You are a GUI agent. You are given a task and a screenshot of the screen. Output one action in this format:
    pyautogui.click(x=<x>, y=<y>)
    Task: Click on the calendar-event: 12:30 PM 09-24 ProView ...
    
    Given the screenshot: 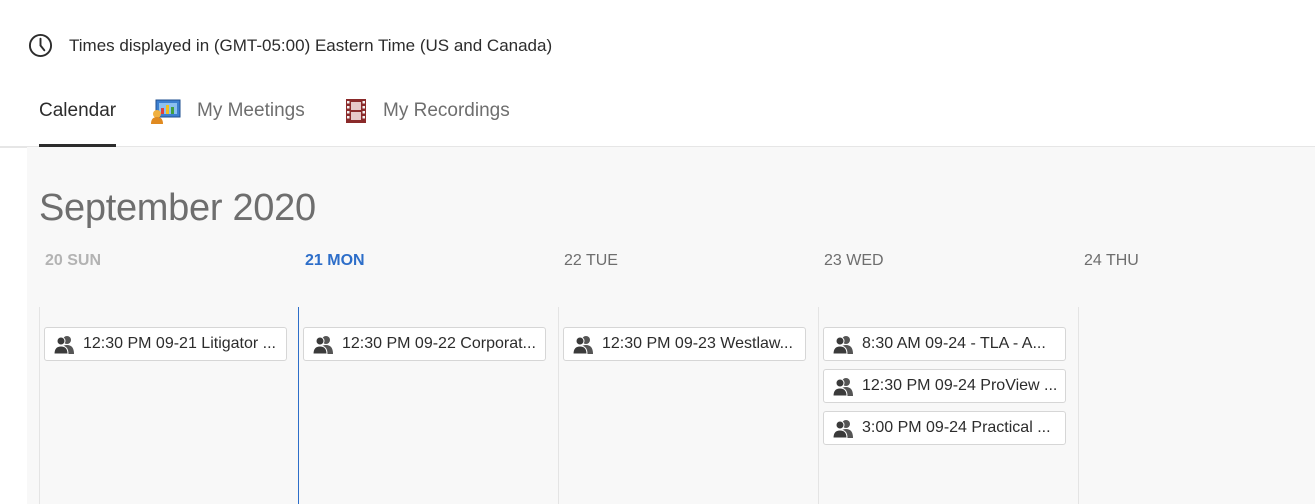 What is the action you would take?
    pyautogui.click(x=944, y=386)
    